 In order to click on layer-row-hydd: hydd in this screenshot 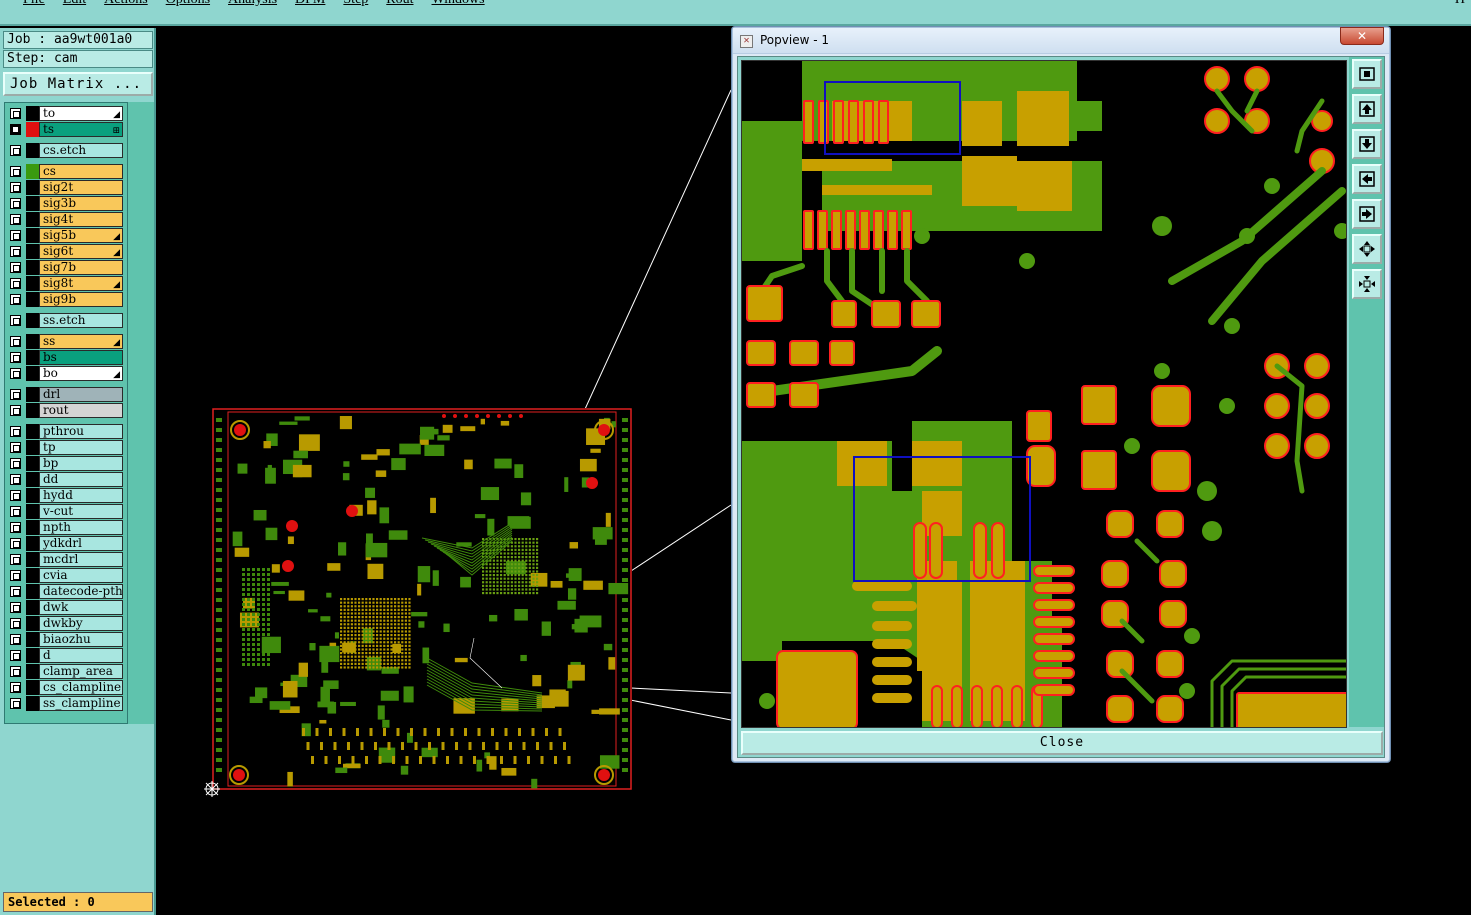, I will do `click(65, 495)`.